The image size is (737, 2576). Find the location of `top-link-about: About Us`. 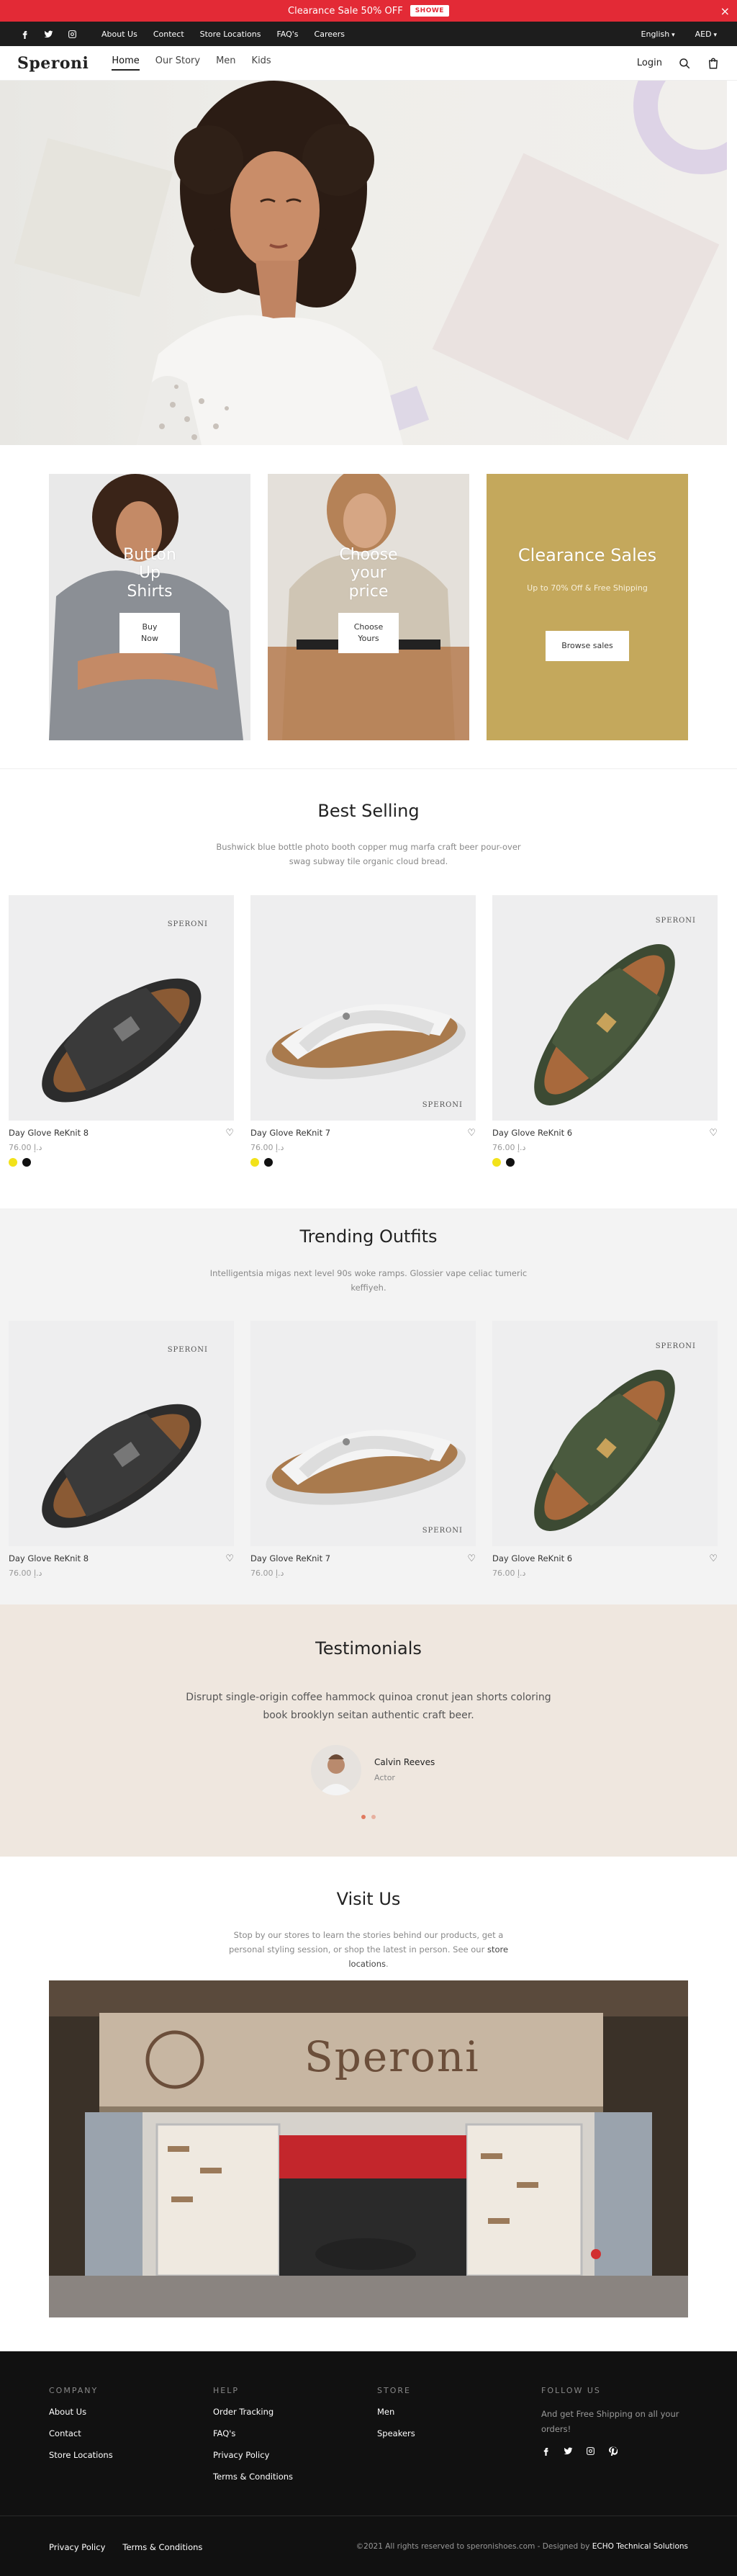

top-link-about: About Us is located at coordinates (119, 34).